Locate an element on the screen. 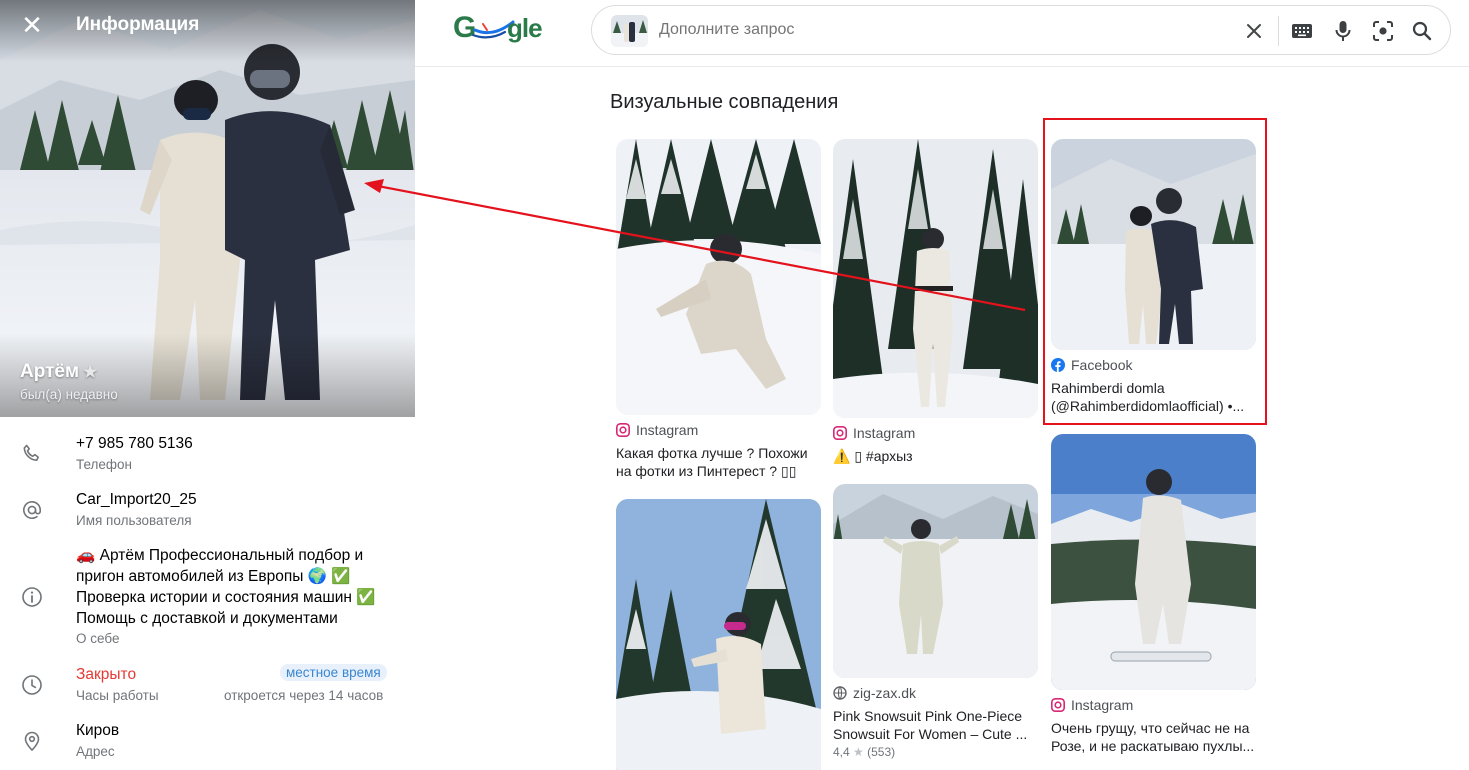 Image resolution: width=1469 pixels, height=770 pixels. close-icon: ✕ is located at coordinates (32, 25).